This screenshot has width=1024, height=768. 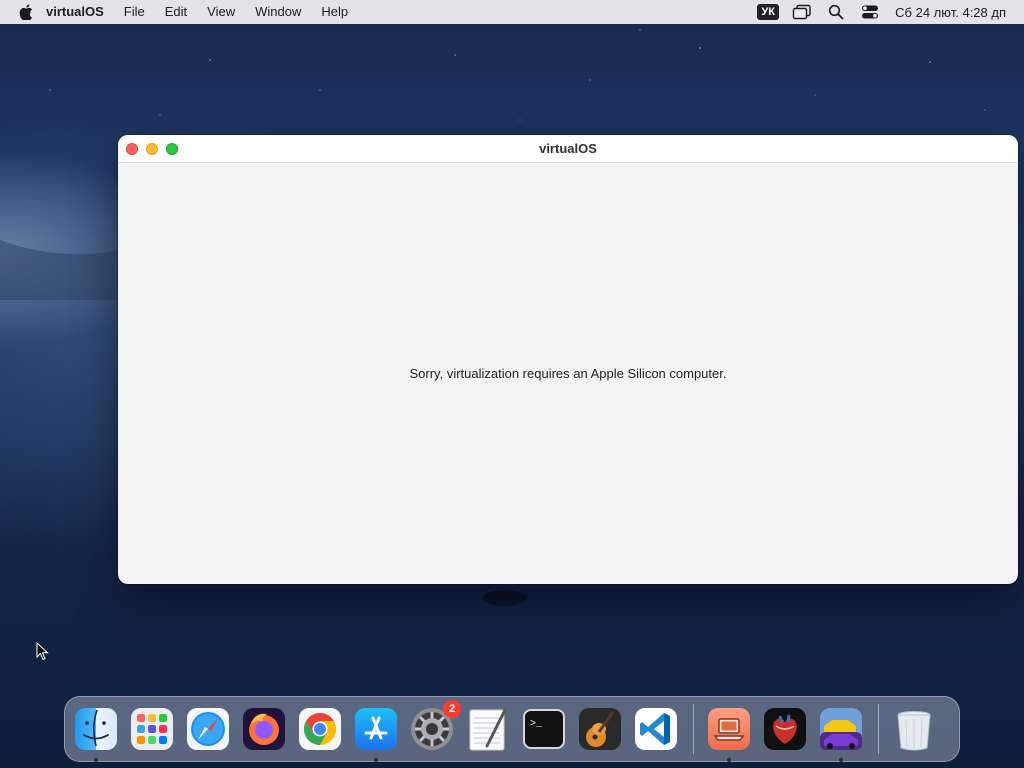 What do you see at coordinates (376, 729) in the screenshot?
I see `app-store-icon` at bounding box center [376, 729].